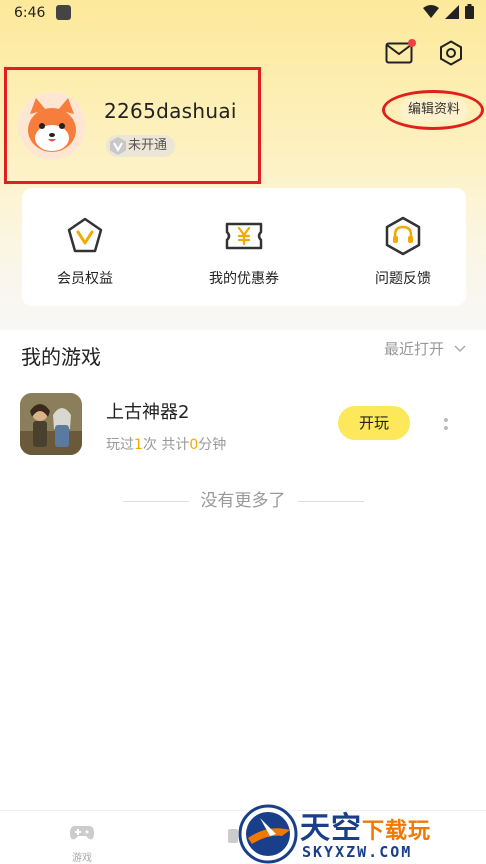  I want to click on play-button: 开玩, so click(374, 423).